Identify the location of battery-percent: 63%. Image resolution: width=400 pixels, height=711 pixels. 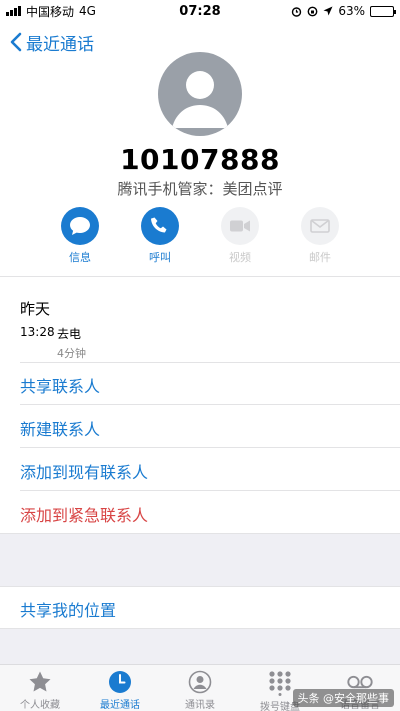
(351, 11).